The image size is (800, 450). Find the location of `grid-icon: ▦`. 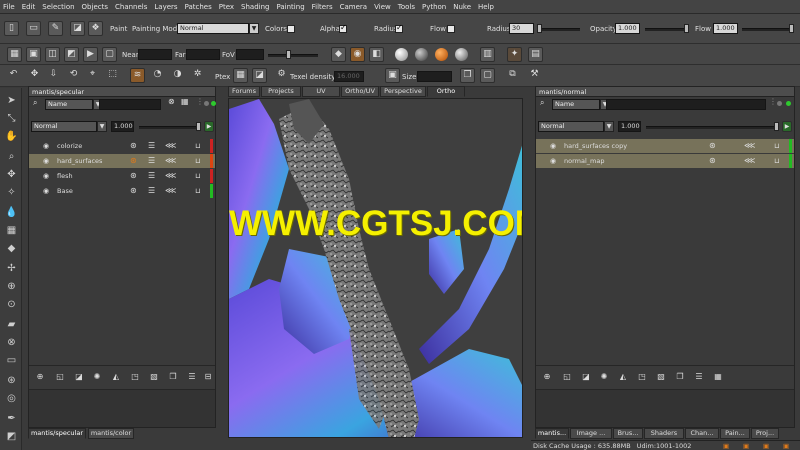

grid-icon: ▦ is located at coordinates (14, 54).